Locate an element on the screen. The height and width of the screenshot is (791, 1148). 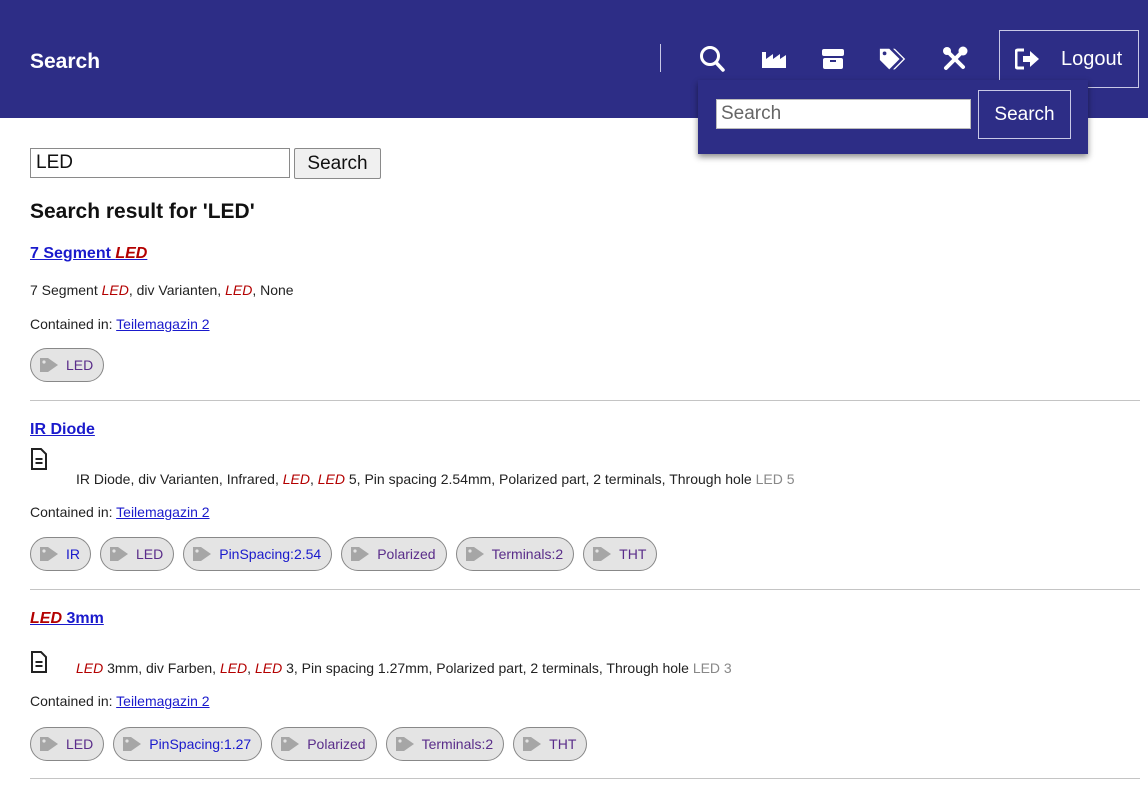
factory-icon is located at coordinates (774, 59).